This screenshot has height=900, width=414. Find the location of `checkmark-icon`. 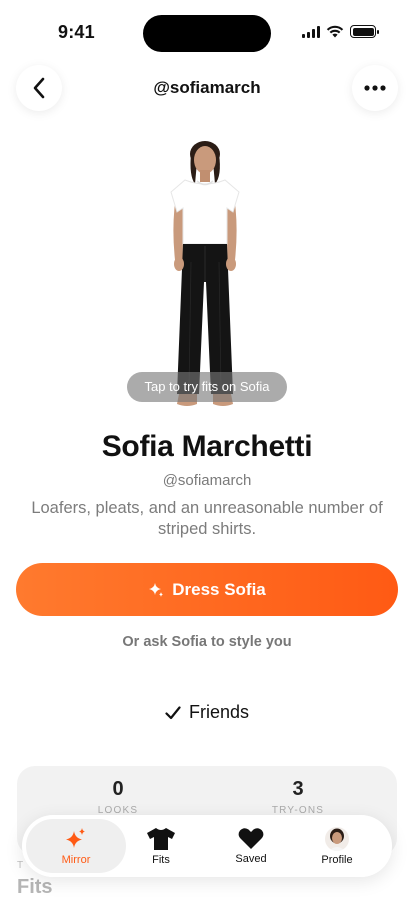

checkmark-icon is located at coordinates (173, 712).